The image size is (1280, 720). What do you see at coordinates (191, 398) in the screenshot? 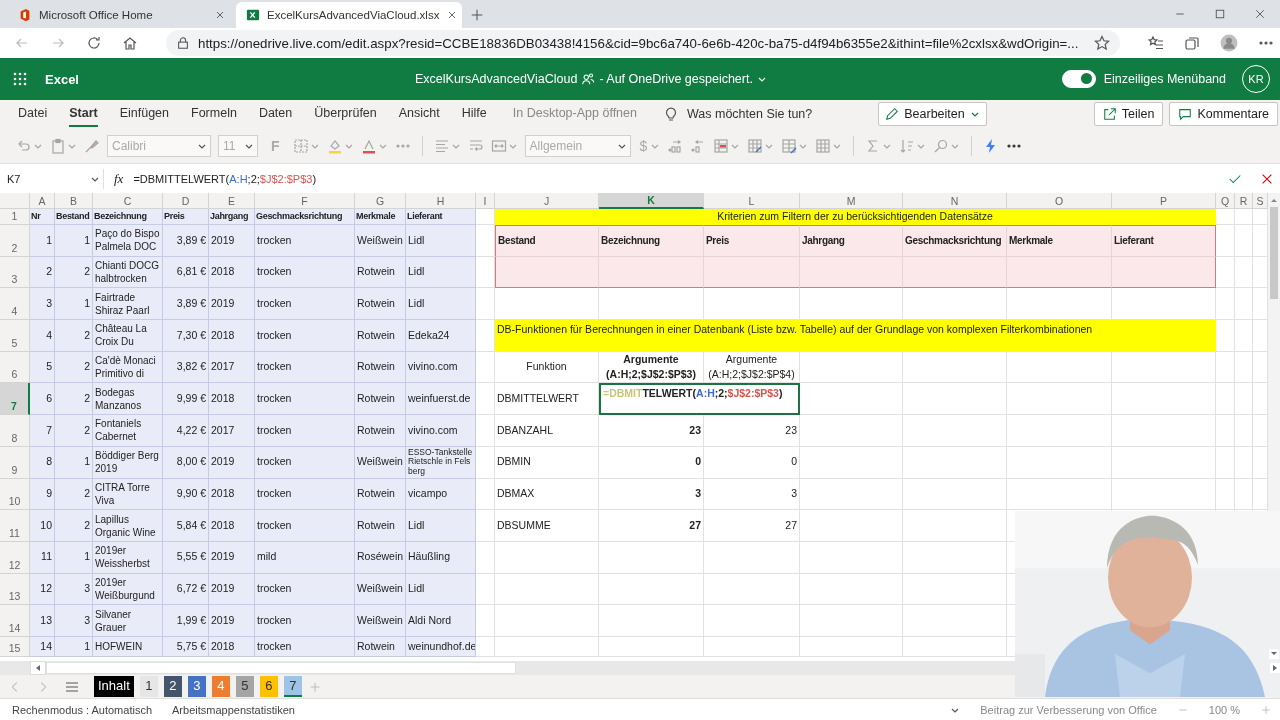
I see `table-cell: 9,99 €` at bounding box center [191, 398].